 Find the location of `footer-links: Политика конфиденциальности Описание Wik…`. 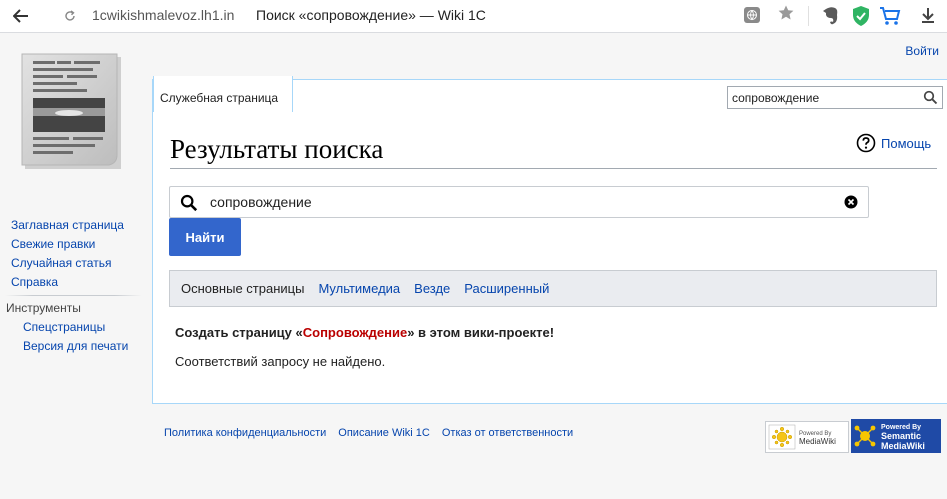

footer-links: Политика конфиденциальности Описание Wik… is located at coordinates (368, 433).